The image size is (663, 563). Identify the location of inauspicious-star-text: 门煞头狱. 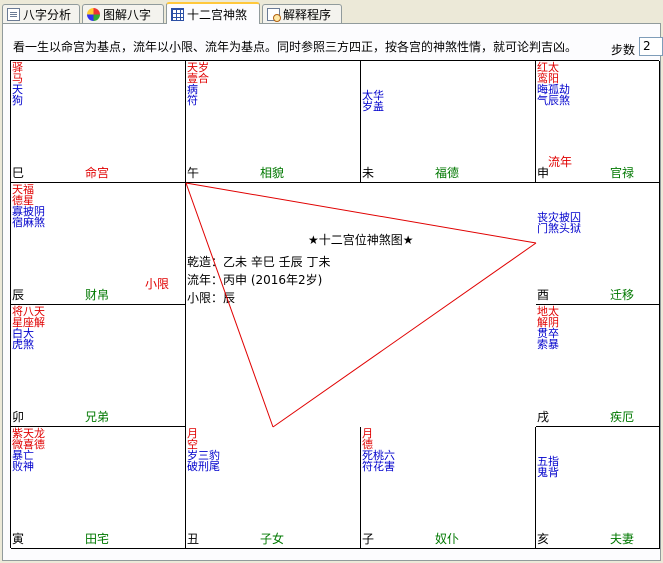
(559, 228).